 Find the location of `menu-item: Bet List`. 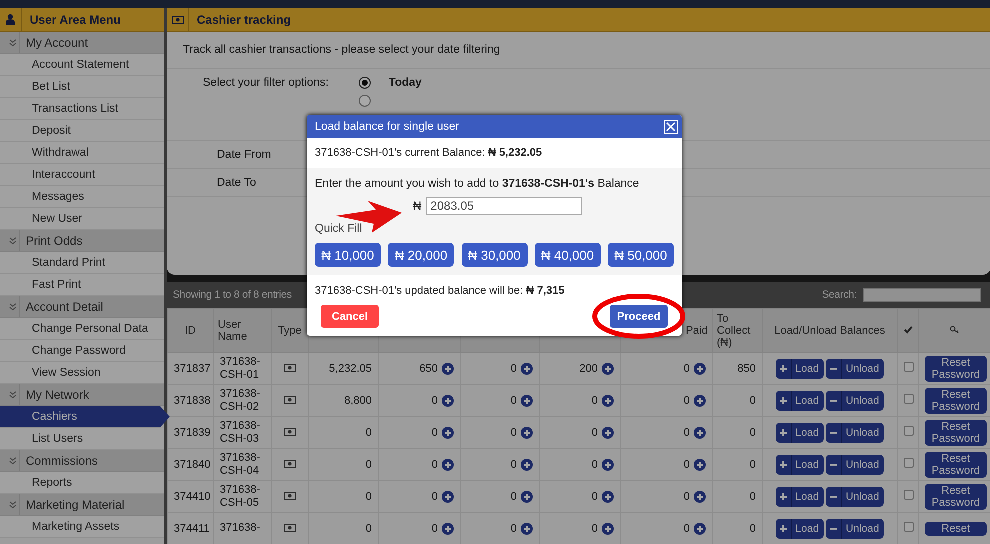

menu-item: Bet List is located at coordinates (82, 87).